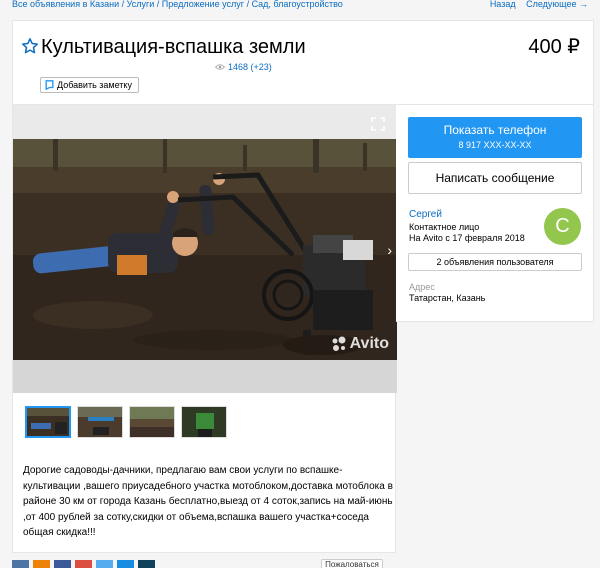 The height and width of the screenshot is (568, 600). I want to click on seller-ads-button: 2 объявления пользователя, so click(495, 262).